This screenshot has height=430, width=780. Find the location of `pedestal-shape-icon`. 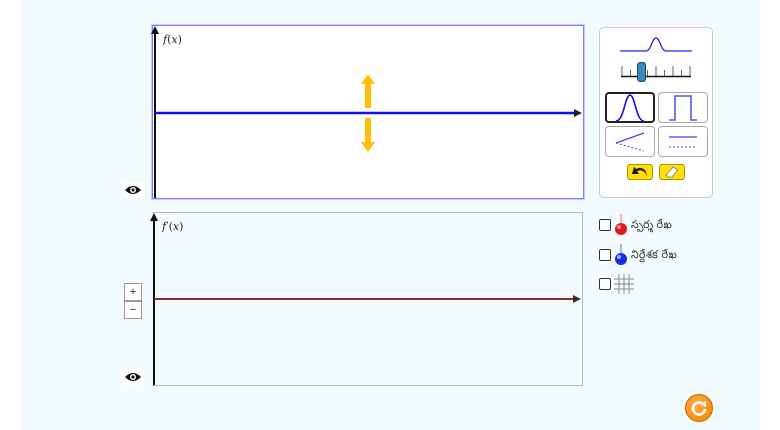

pedestal-shape-icon is located at coordinates (683, 107).